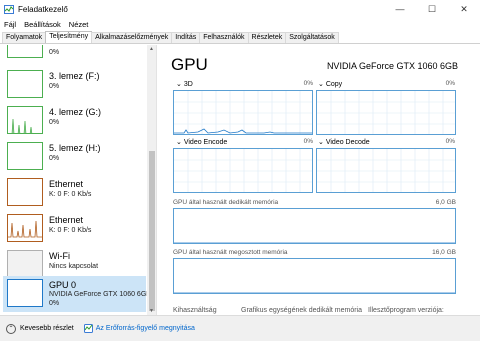 The height and width of the screenshot is (341, 480). Describe the element at coordinates (186, 37) in the screenshot. I see `tab-startup: Indítás` at that location.